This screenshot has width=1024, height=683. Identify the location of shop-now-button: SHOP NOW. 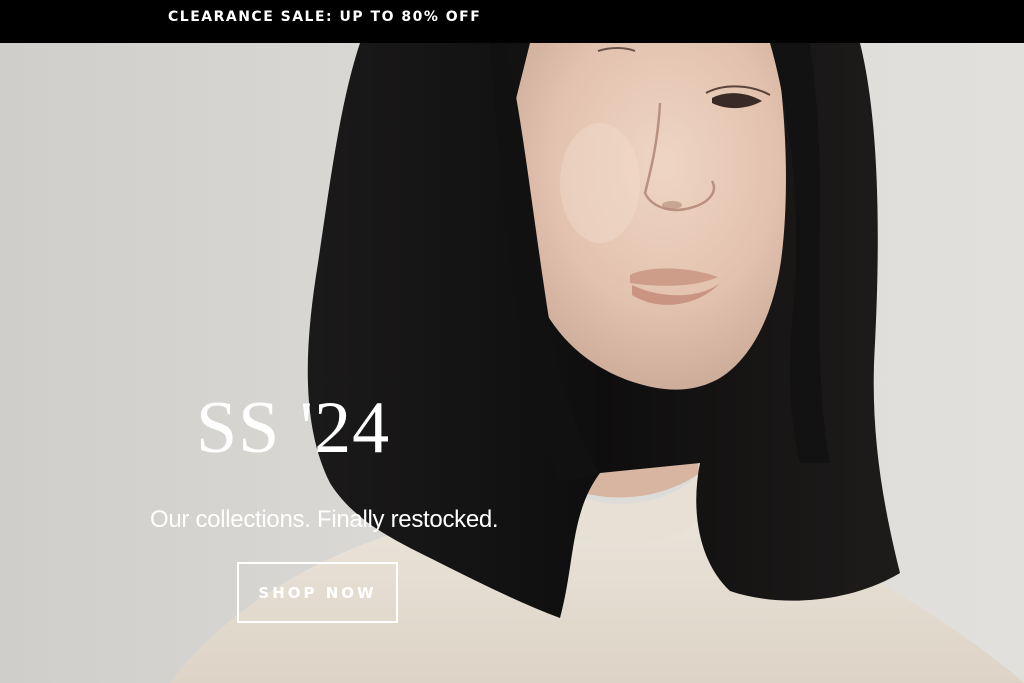
(317, 592).